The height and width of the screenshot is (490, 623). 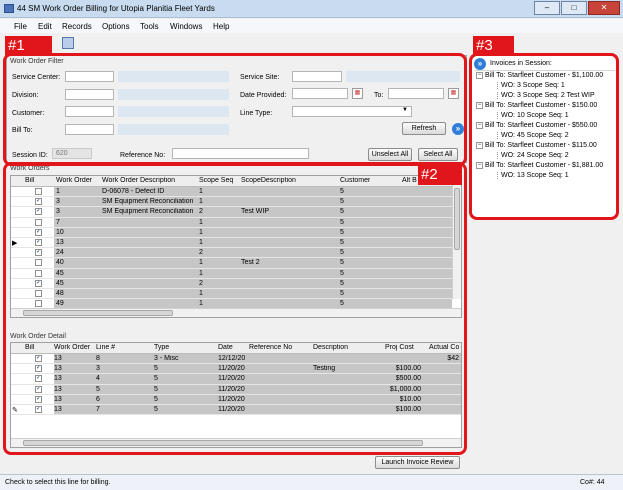 What do you see at coordinates (58, 482) in the screenshot?
I see `status-message: Check to select this line for billing.` at bounding box center [58, 482].